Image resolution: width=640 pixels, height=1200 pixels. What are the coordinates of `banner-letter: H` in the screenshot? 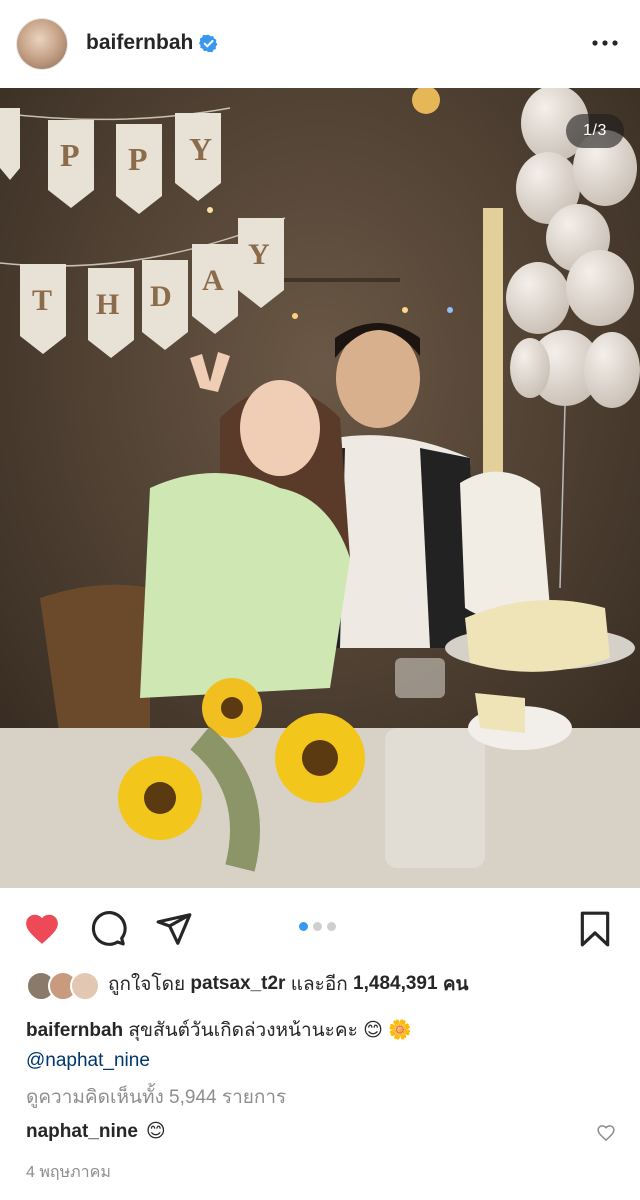 It's located at (107, 304).